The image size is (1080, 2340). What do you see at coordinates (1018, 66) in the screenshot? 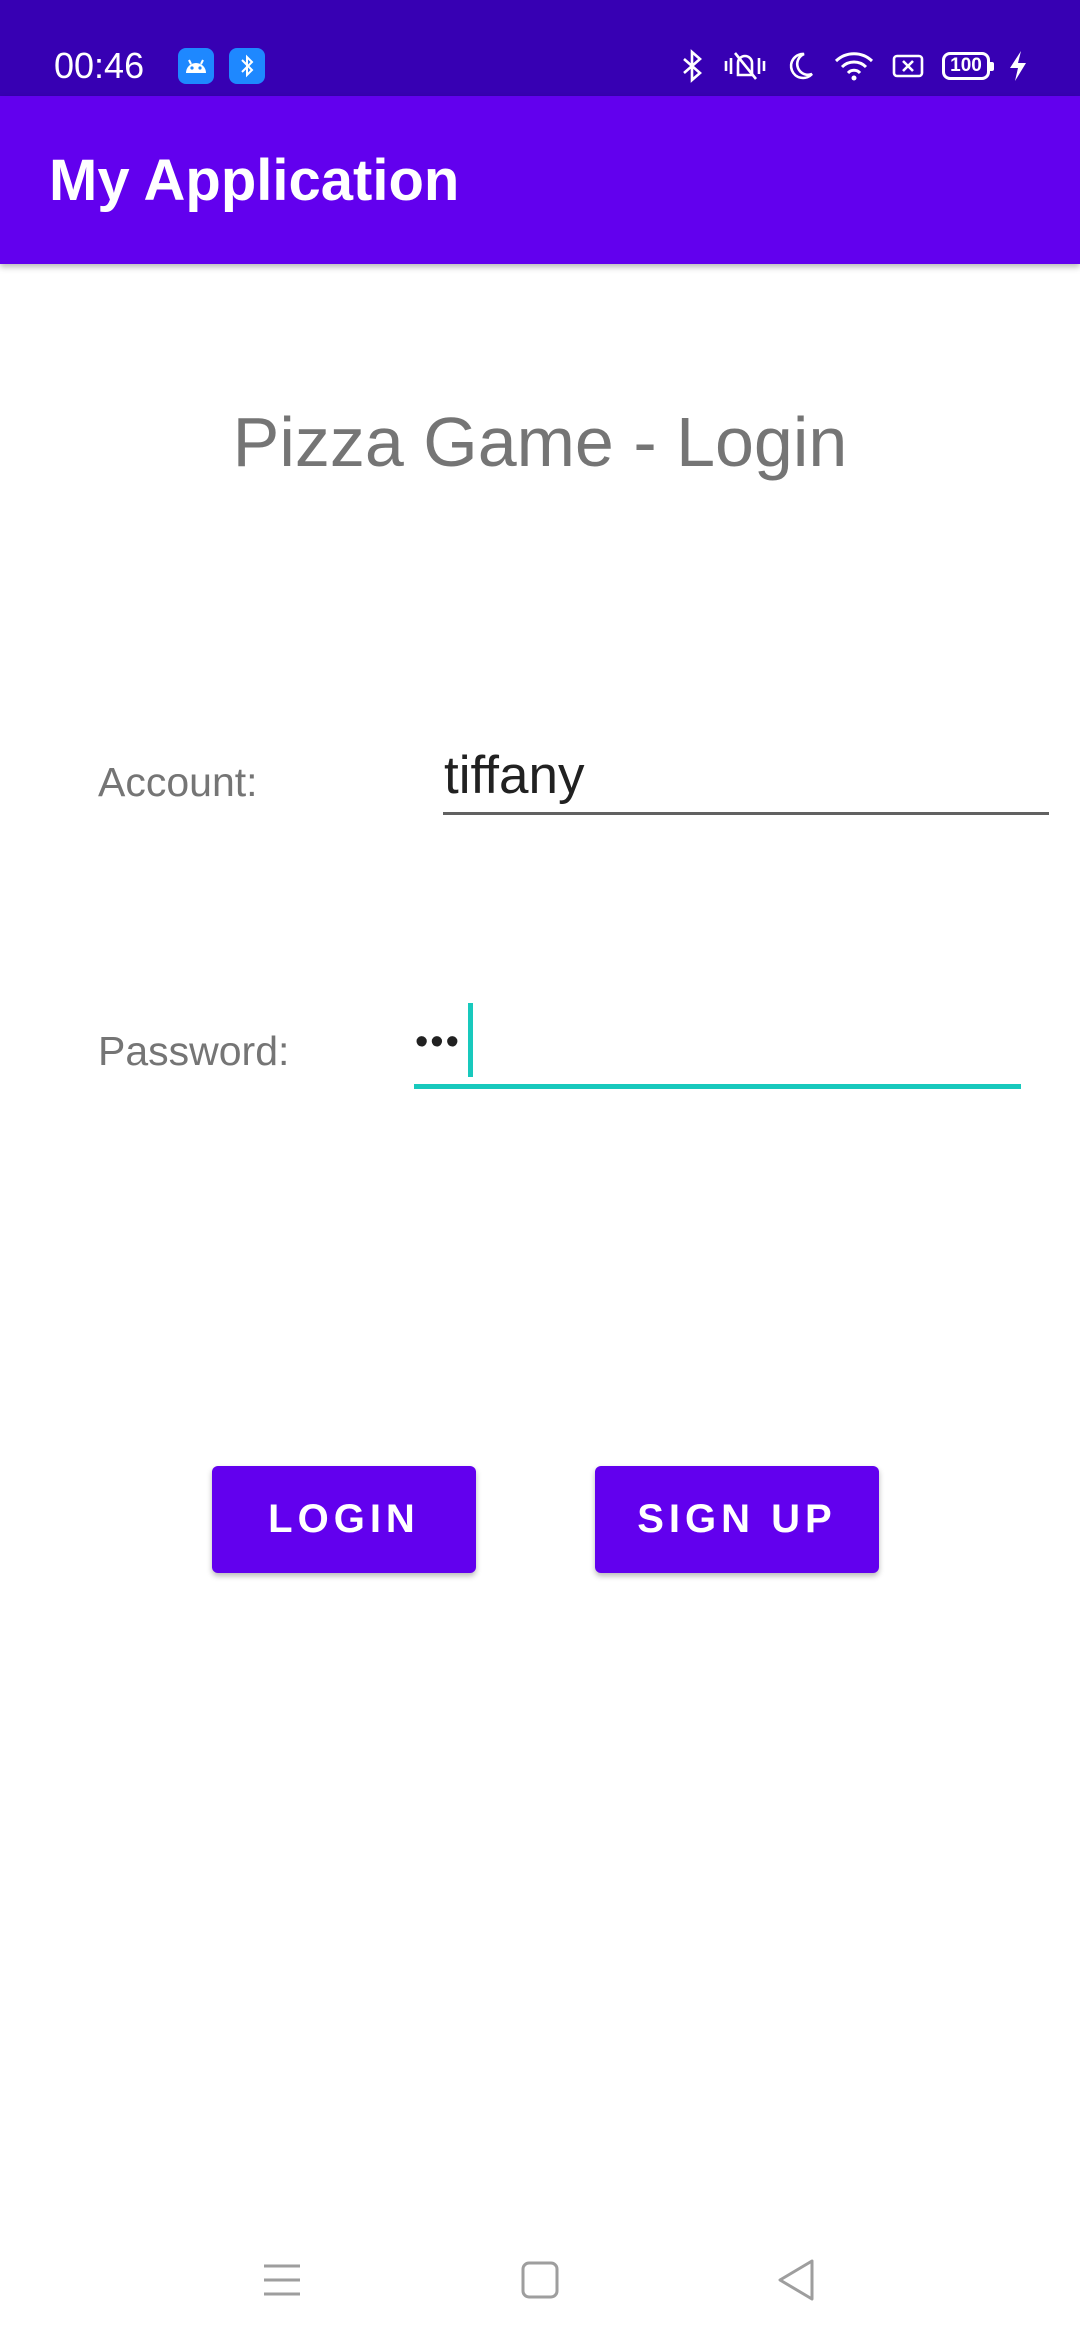
I see `charging-bolt-icon` at bounding box center [1018, 66].